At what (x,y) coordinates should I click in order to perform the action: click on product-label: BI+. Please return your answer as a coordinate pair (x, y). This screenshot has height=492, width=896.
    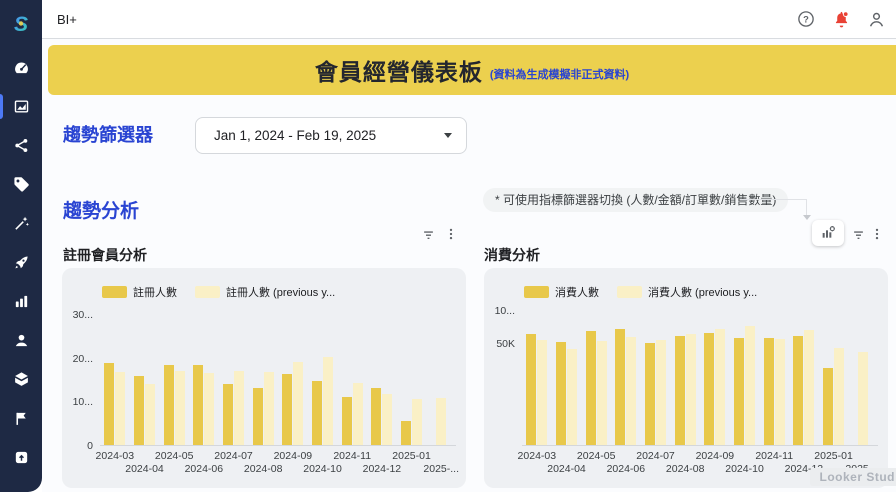
    Looking at the image, I should click on (67, 19).